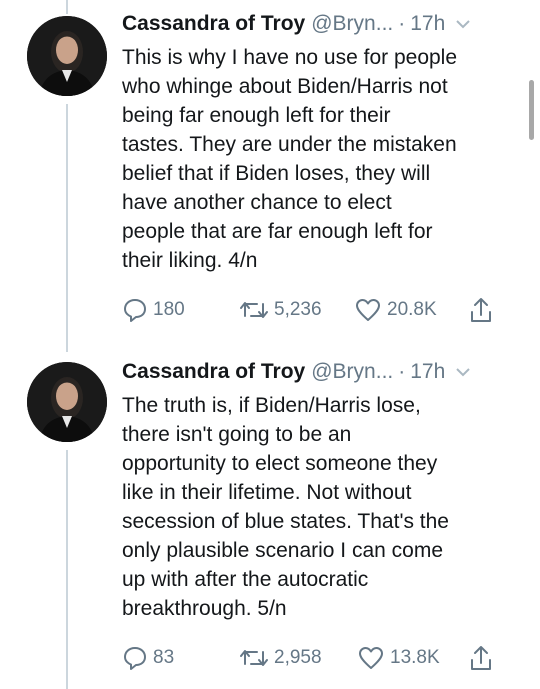  What do you see at coordinates (204, 608) in the screenshot?
I see `text-line: breakthrough. 5/n` at bounding box center [204, 608].